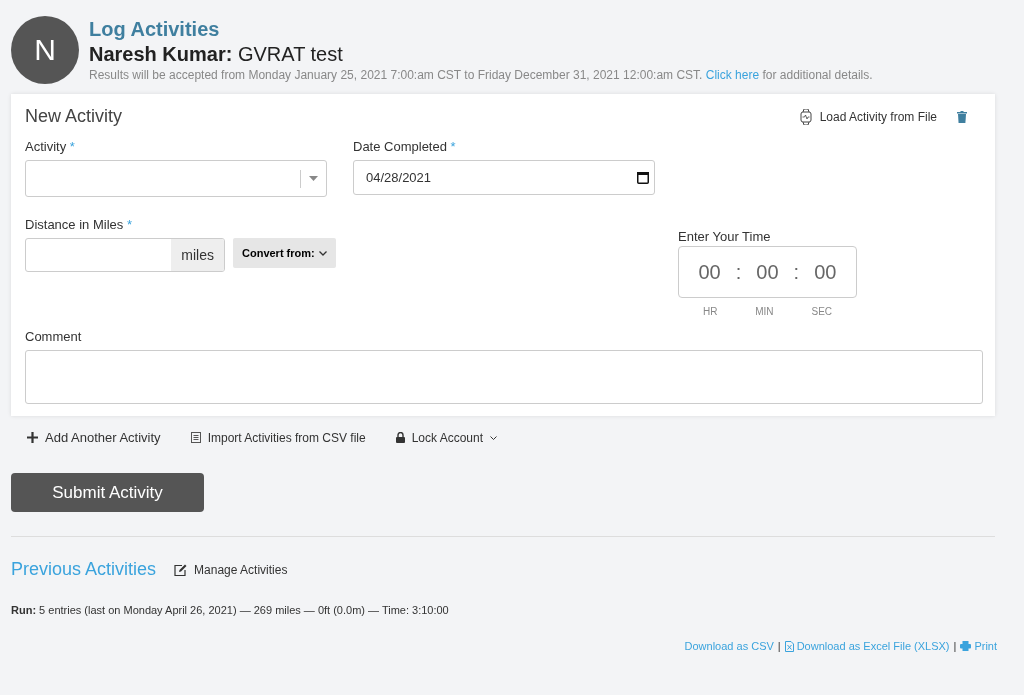  Describe the element at coordinates (216, 54) in the screenshot. I see `user-event-title: Naresh Kumar: GVRAT test` at that location.